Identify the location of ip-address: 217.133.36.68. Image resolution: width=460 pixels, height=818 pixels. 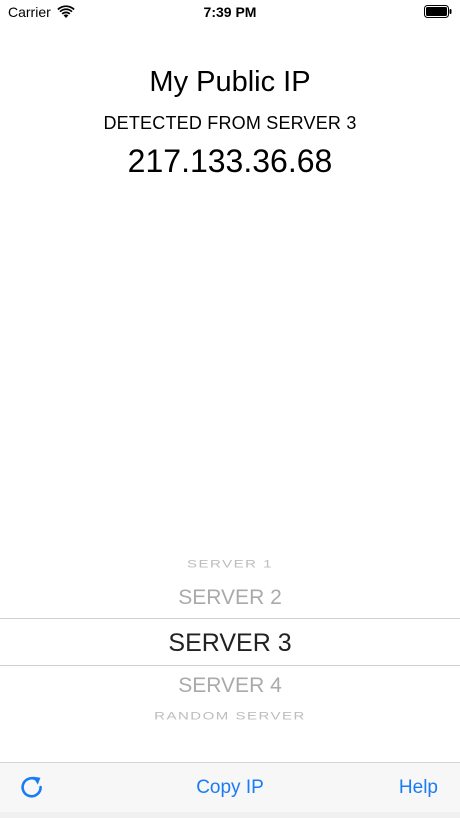
(230, 161).